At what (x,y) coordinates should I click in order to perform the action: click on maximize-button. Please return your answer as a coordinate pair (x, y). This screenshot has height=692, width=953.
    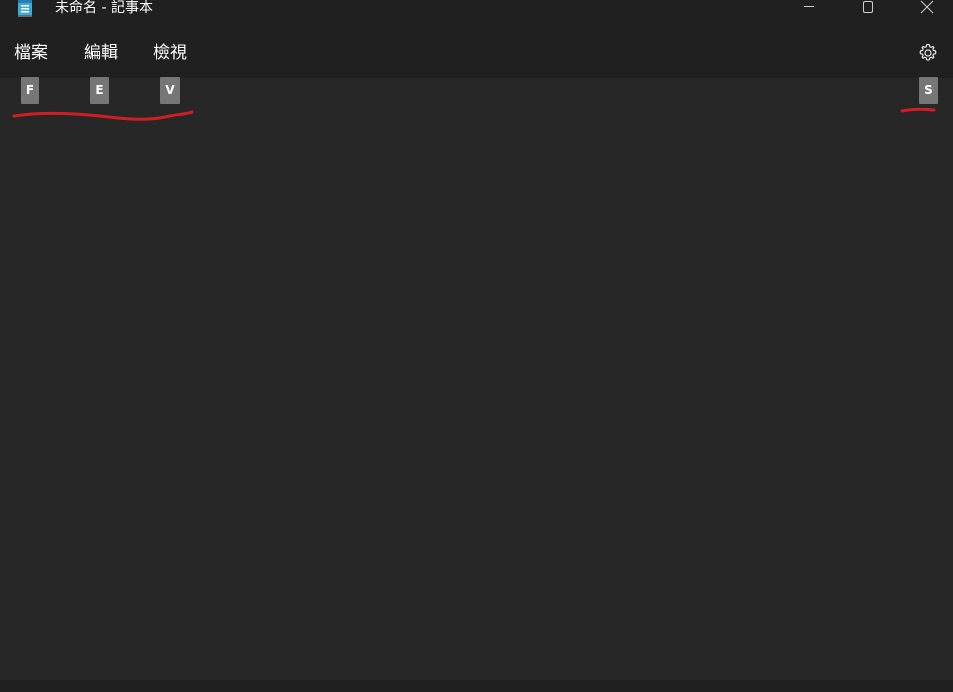
    Looking at the image, I should click on (868, 9).